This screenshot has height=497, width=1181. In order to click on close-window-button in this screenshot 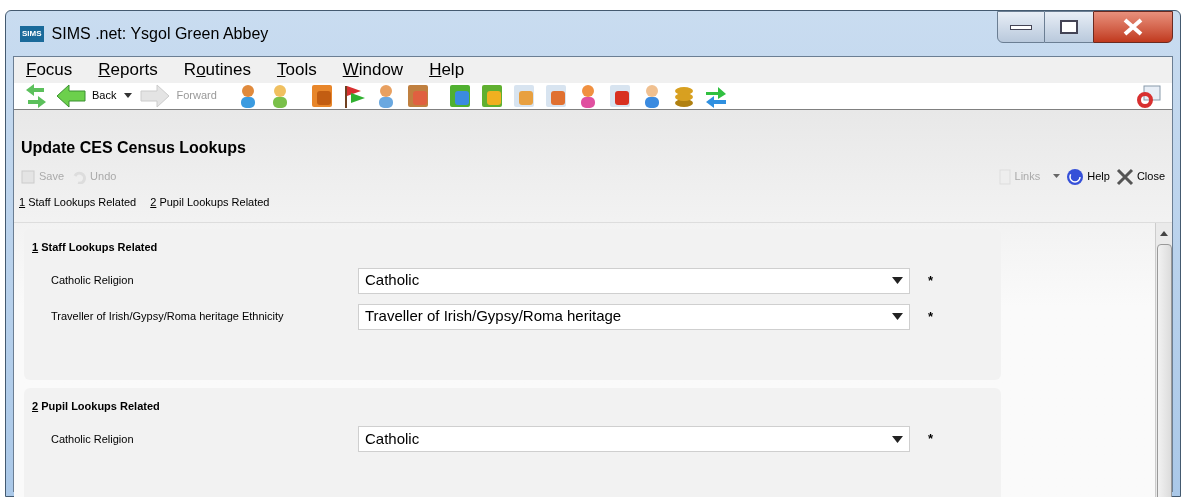, I will do `click(1133, 27)`.